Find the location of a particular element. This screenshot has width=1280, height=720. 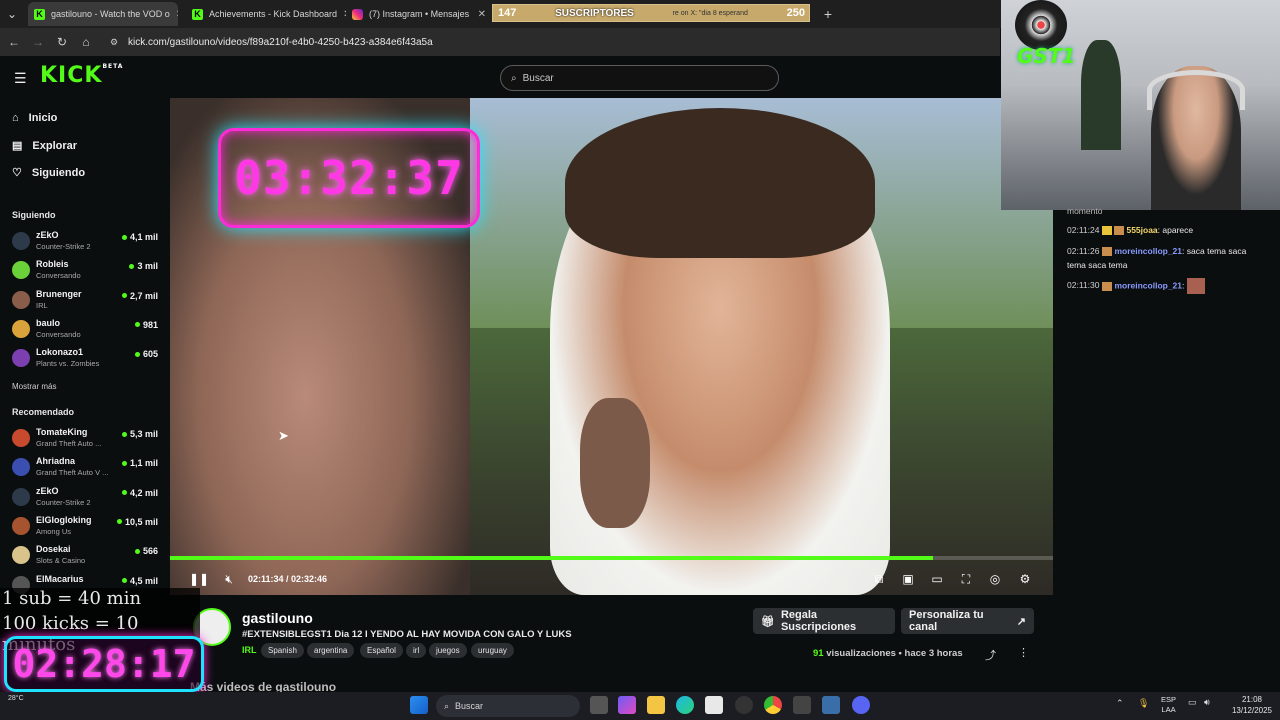

obs-icon is located at coordinates (802, 705).